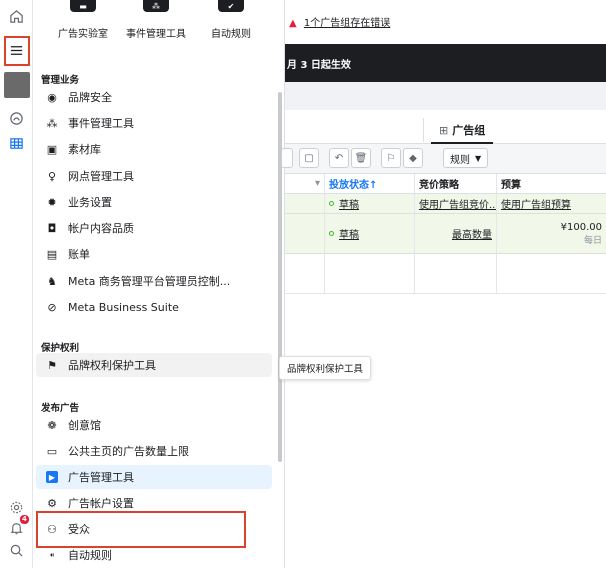 The height and width of the screenshot is (568, 606). Describe the element at coordinates (592, 240) in the screenshot. I see `budget-period: 每日` at that location.